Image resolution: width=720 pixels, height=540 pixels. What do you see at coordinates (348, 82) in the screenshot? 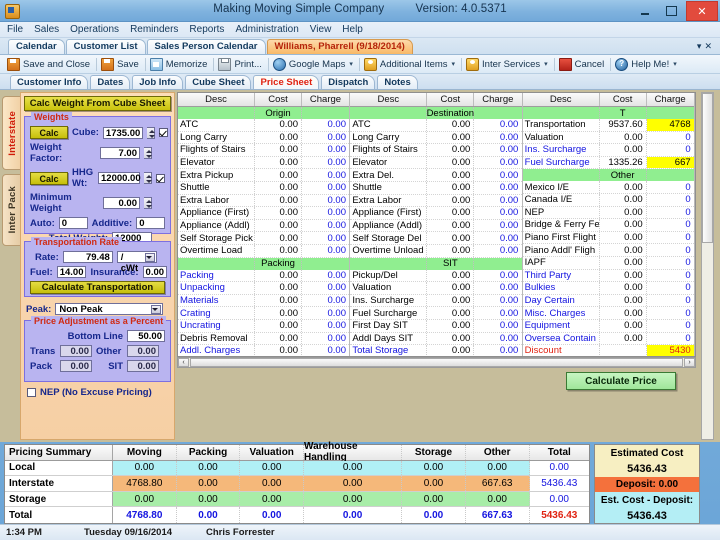
I see `tab-dispatch: Dispatch` at bounding box center [348, 82].